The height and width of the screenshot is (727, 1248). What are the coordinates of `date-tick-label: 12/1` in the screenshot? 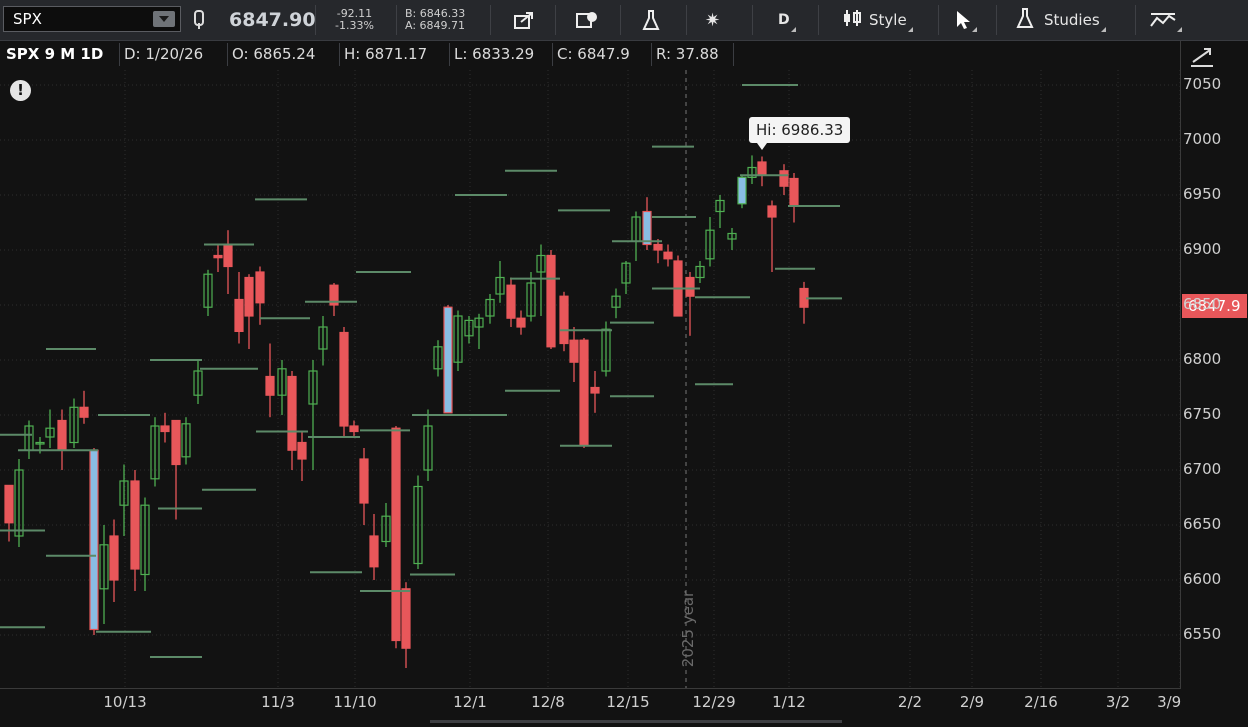 It's located at (470, 702).